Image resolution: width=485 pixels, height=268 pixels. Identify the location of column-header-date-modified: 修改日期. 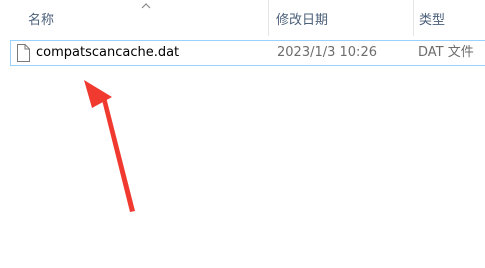
(341, 18).